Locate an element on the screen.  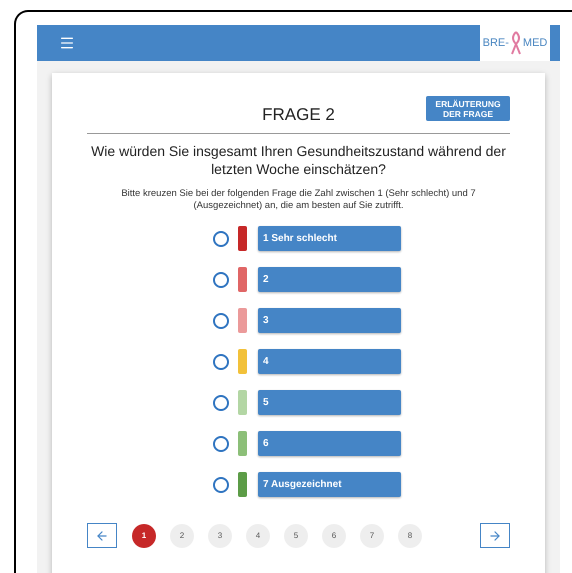
answer-option: 7 Ausgezeichnet is located at coordinates (329, 484).